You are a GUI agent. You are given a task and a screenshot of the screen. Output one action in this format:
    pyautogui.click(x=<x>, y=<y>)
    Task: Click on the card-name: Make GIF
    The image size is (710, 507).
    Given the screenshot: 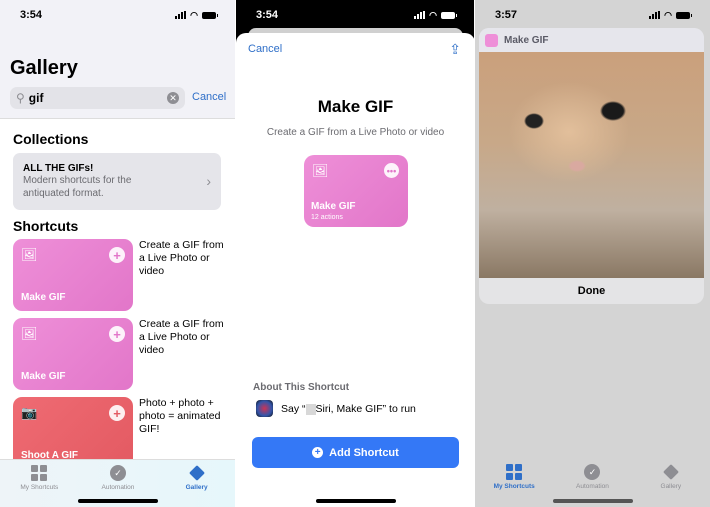 What is the action you would take?
    pyautogui.click(x=333, y=206)
    